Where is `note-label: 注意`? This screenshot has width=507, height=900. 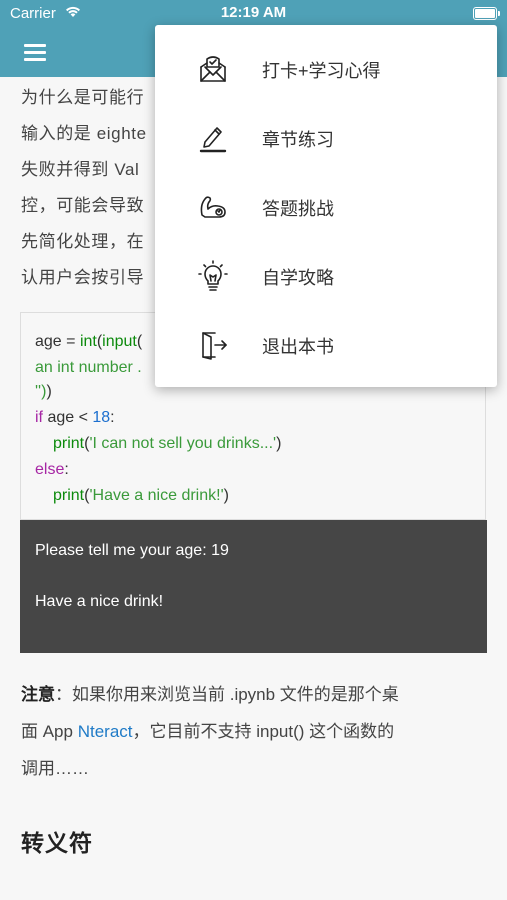 note-label: 注意 is located at coordinates (38, 694).